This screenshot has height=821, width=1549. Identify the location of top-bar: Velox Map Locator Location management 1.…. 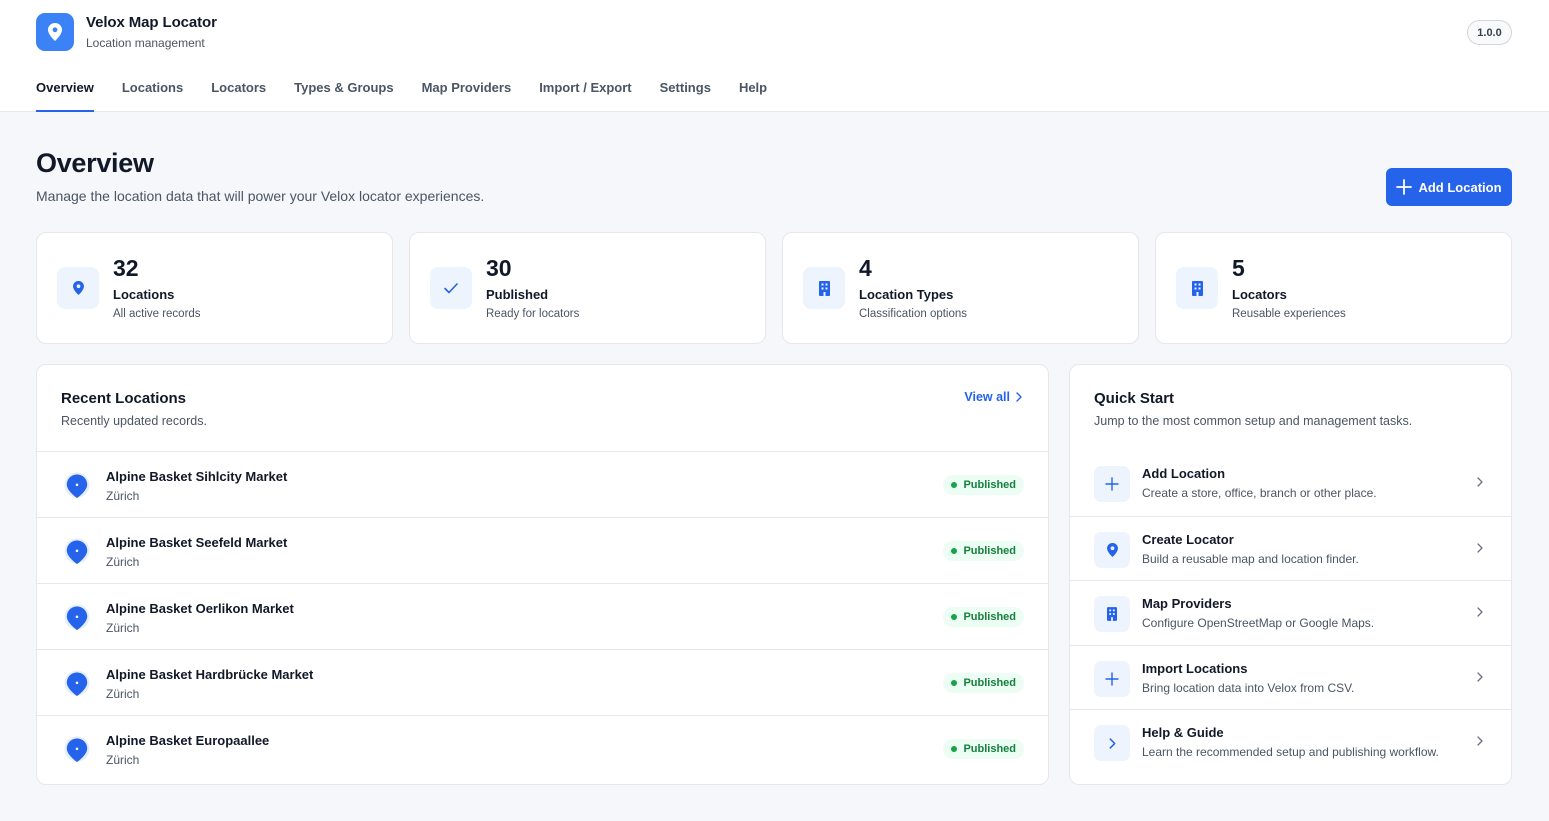
(774, 56).